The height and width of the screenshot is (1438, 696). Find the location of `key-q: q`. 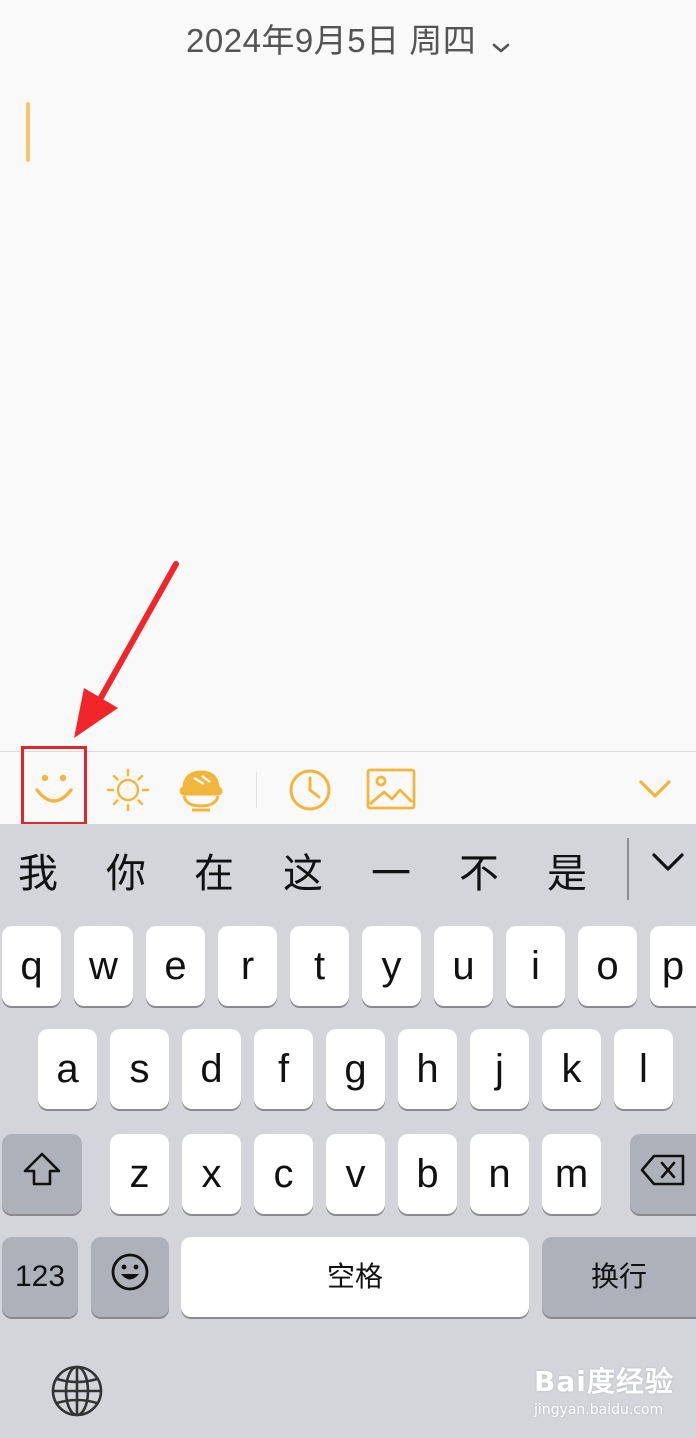

key-q: q is located at coordinates (31, 966).